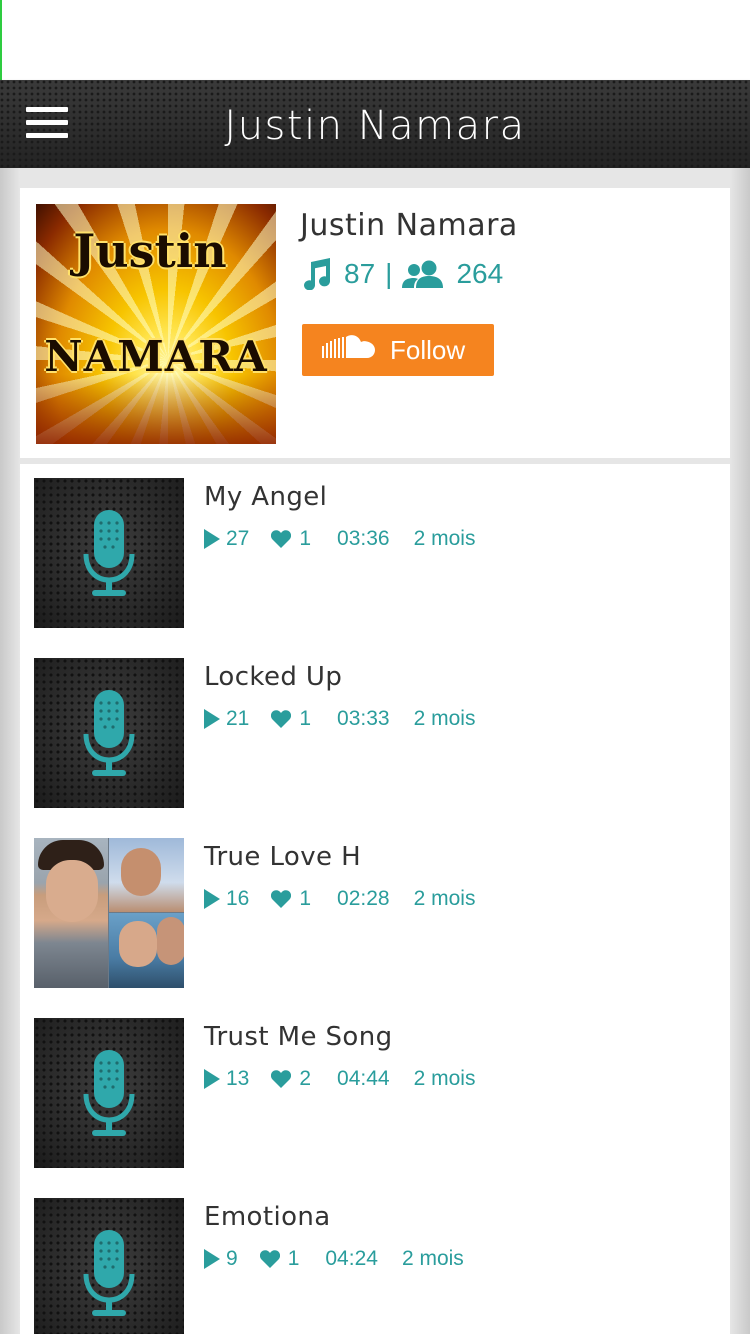  What do you see at coordinates (363, 898) in the screenshot?
I see `track-duration: 02:28` at bounding box center [363, 898].